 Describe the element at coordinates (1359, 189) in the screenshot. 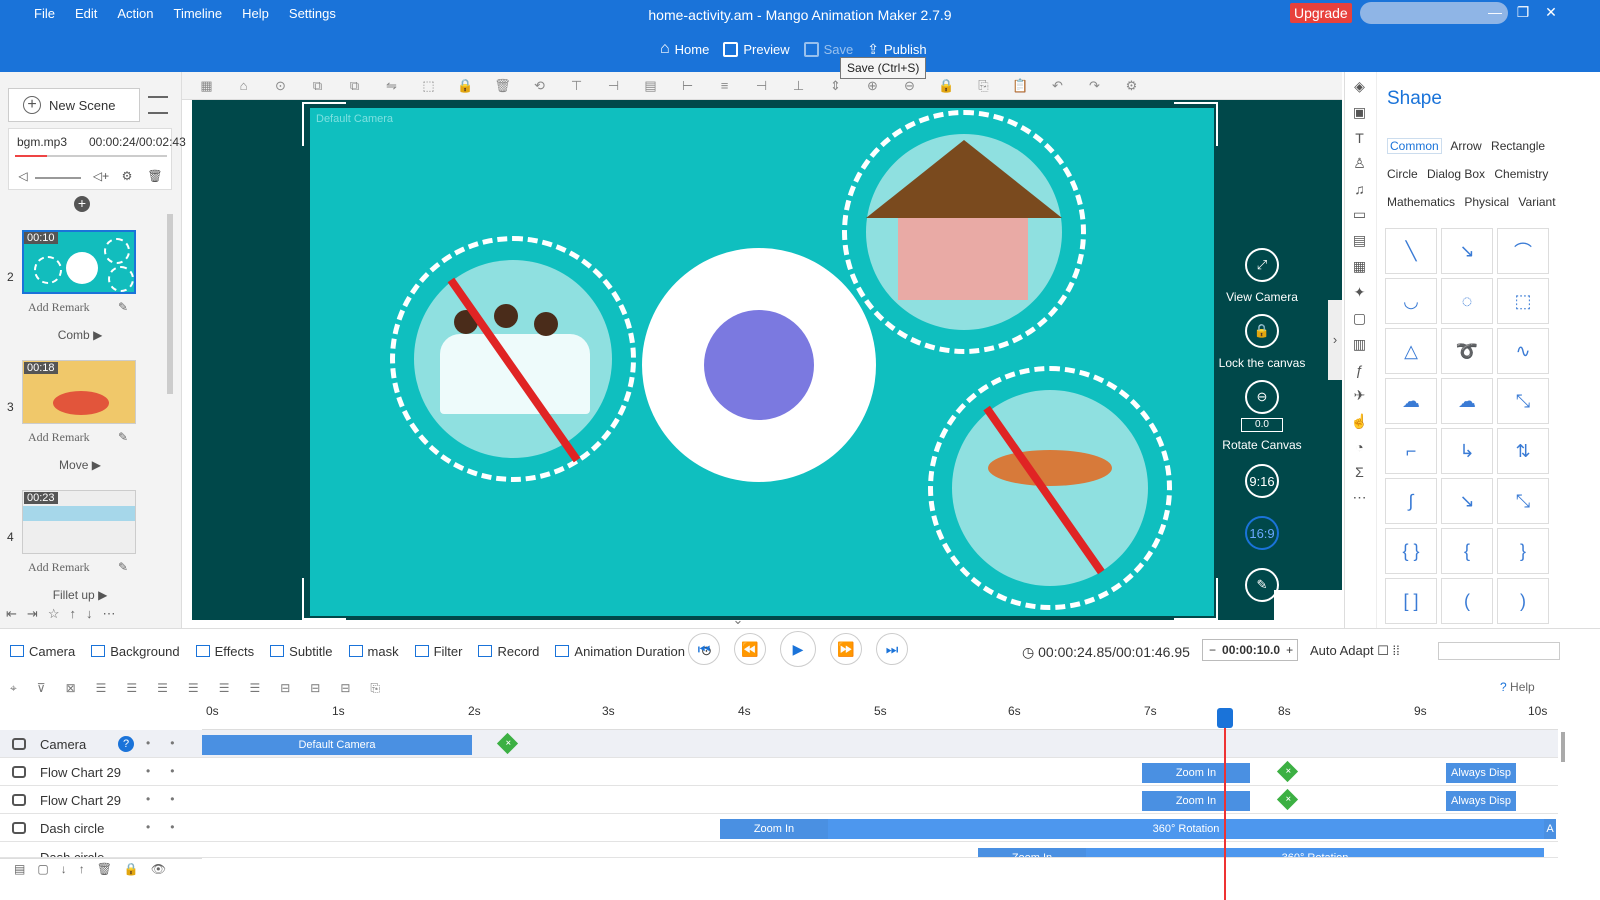

I see `music-tool-icon: ♫` at that location.